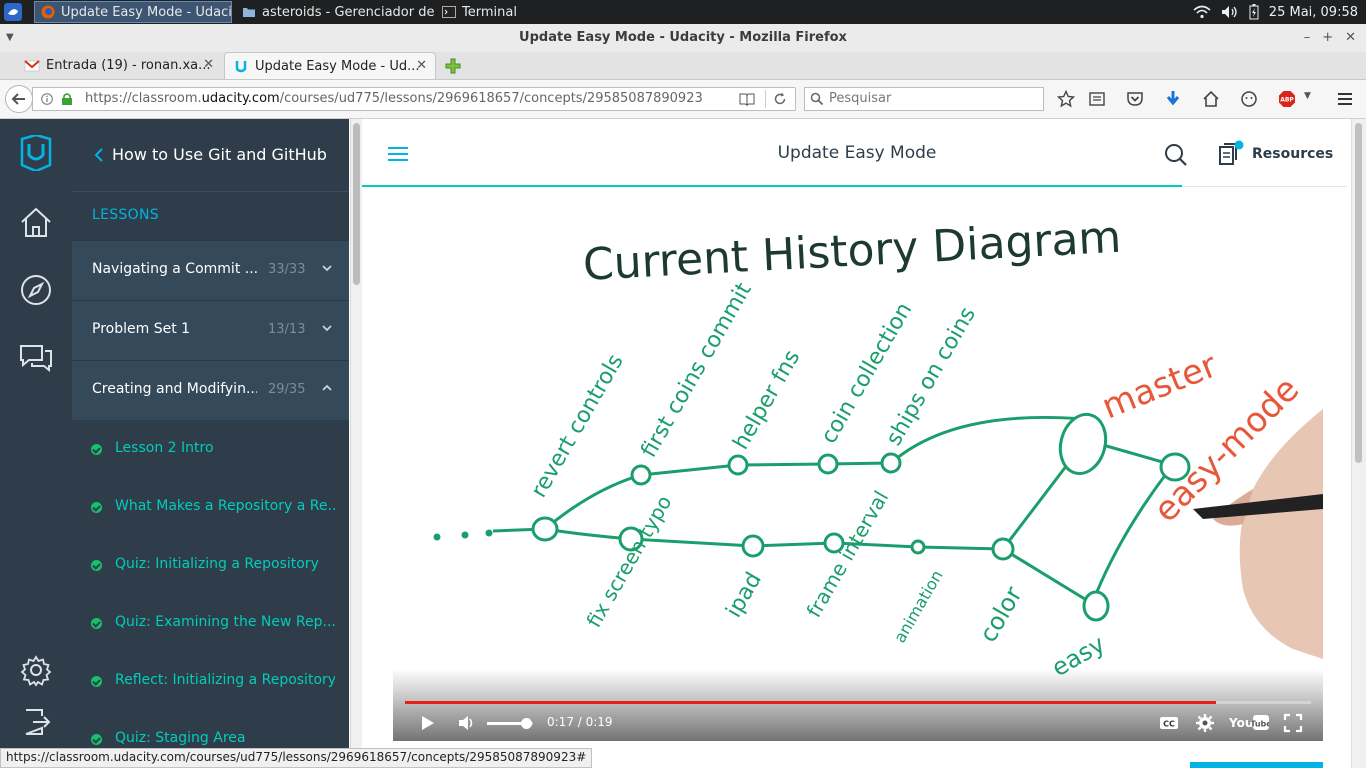 The height and width of the screenshot is (768, 1366). Describe the element at coordinates (860, 98) in the screenshot. I see `search-placeholder: Pesquisar` at that location.